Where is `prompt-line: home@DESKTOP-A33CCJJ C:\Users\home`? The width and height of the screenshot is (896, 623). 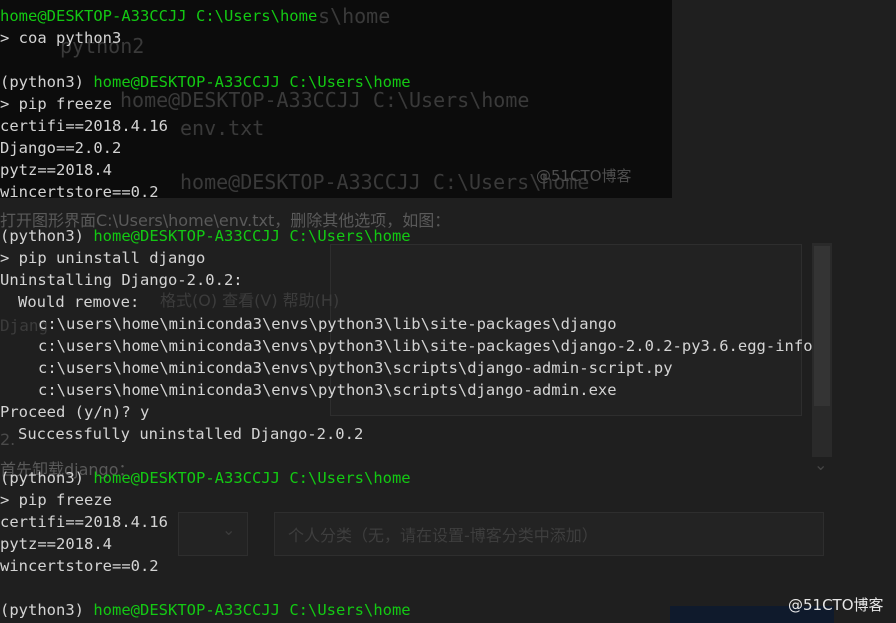 prompt-line: home@DESKTOP-A33CCJJ C:\Users\home is located at coordinates (448, 16).